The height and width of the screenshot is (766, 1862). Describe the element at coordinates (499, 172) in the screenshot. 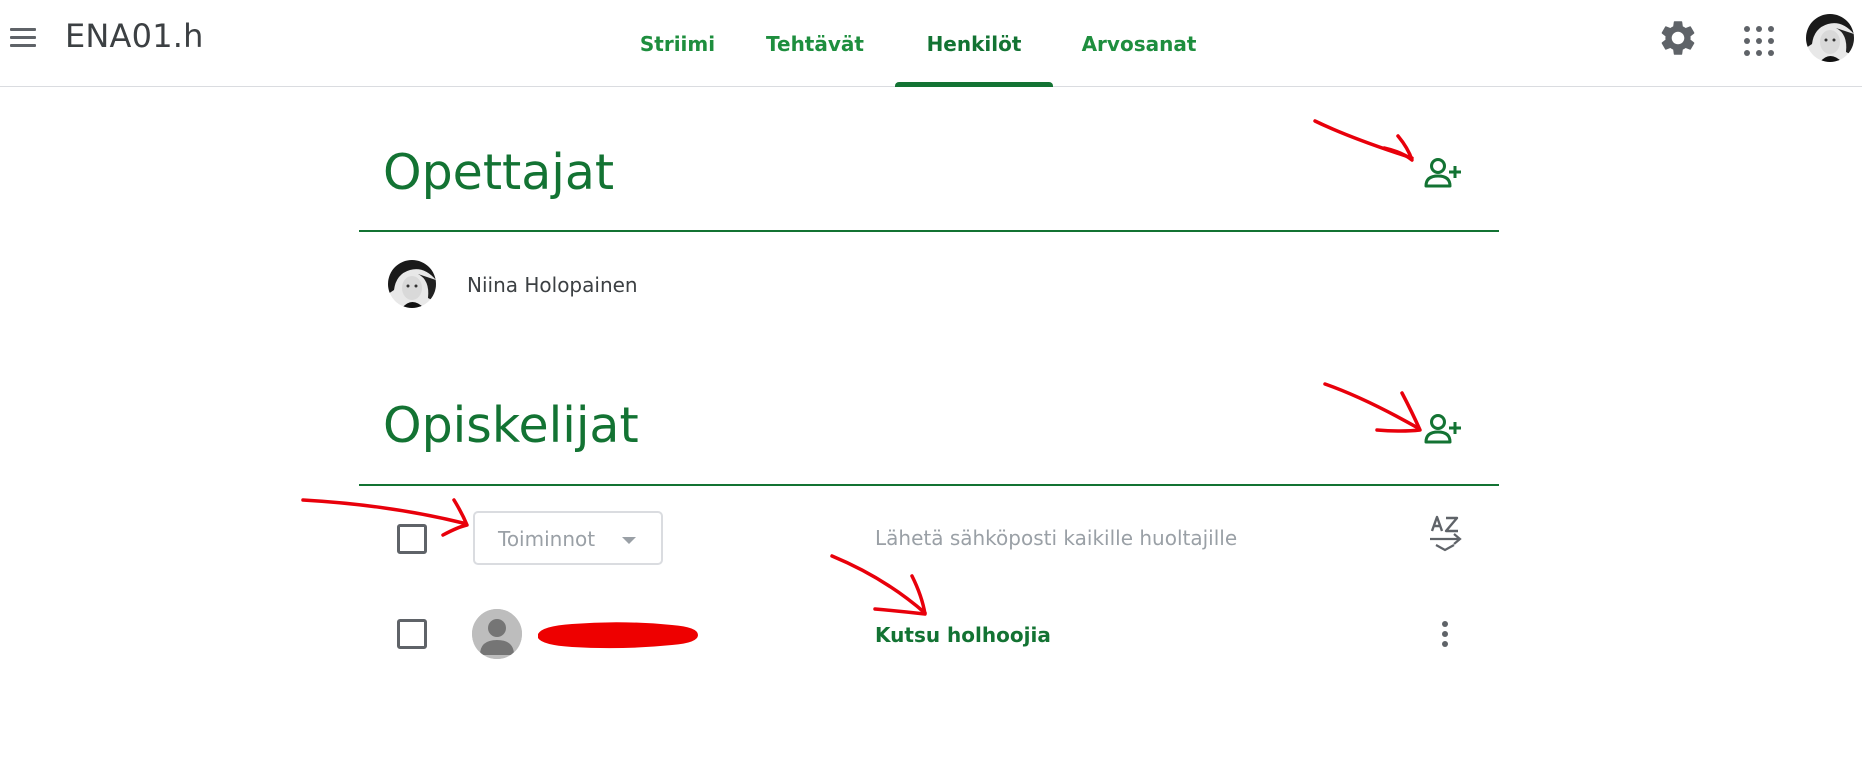

I see `teachers-section-title: Opettajat` at that location.